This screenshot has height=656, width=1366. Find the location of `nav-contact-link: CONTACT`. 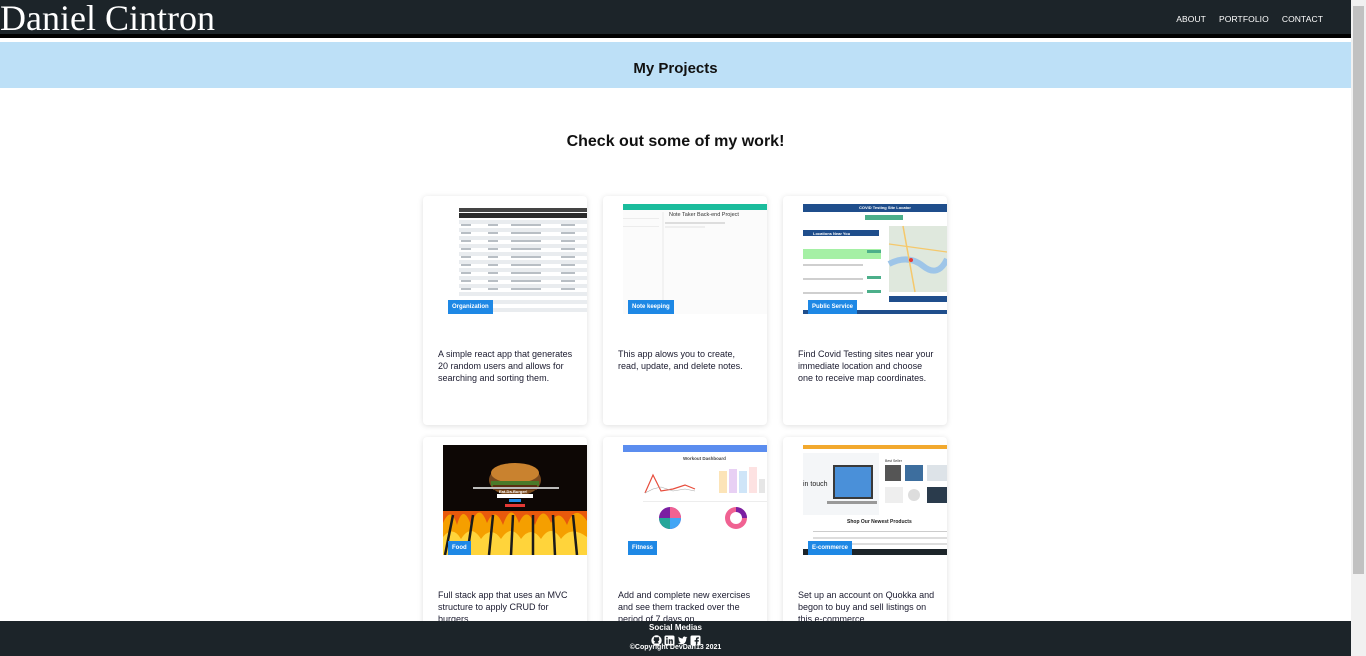

nav-contact-link: CONTACT is located at coordinates (1302, 19).